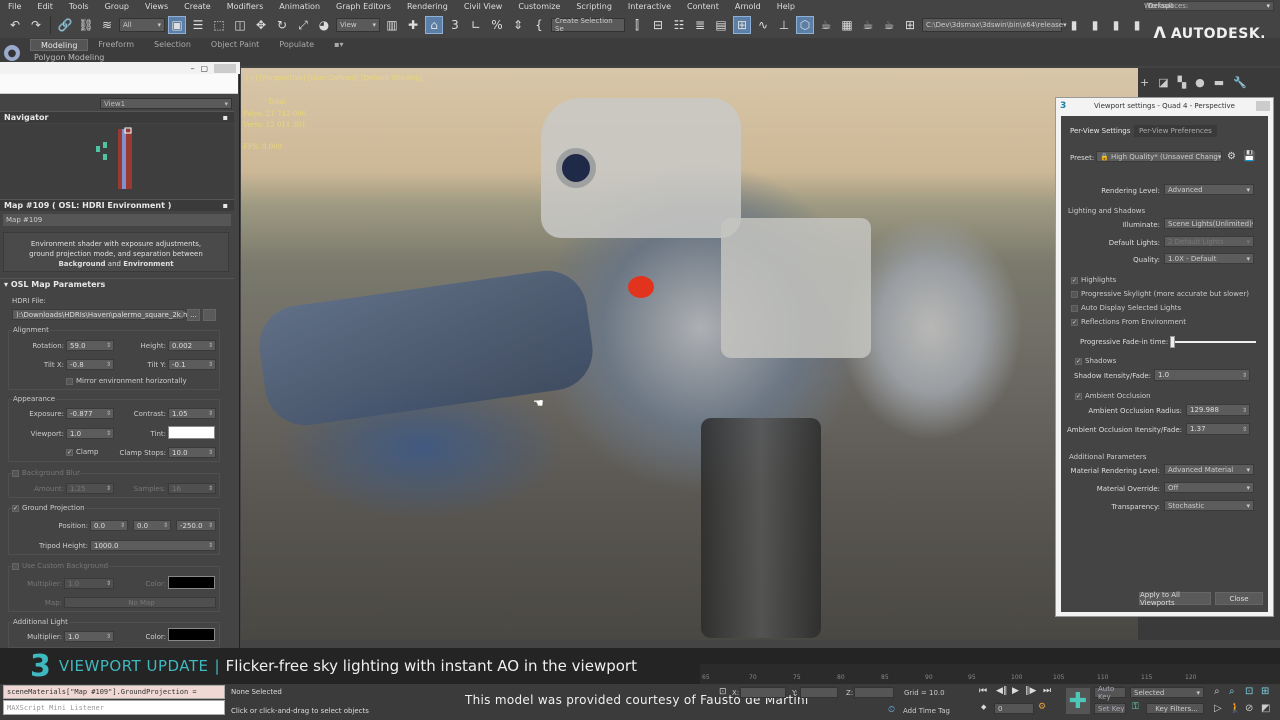 Image resolution: width=1280 pixels, height=720 pixels. What do you see at coordinates (1095, 25) in the screenshot?
I see `project-open-icon: ▮` at bounding box center [1095, 25].